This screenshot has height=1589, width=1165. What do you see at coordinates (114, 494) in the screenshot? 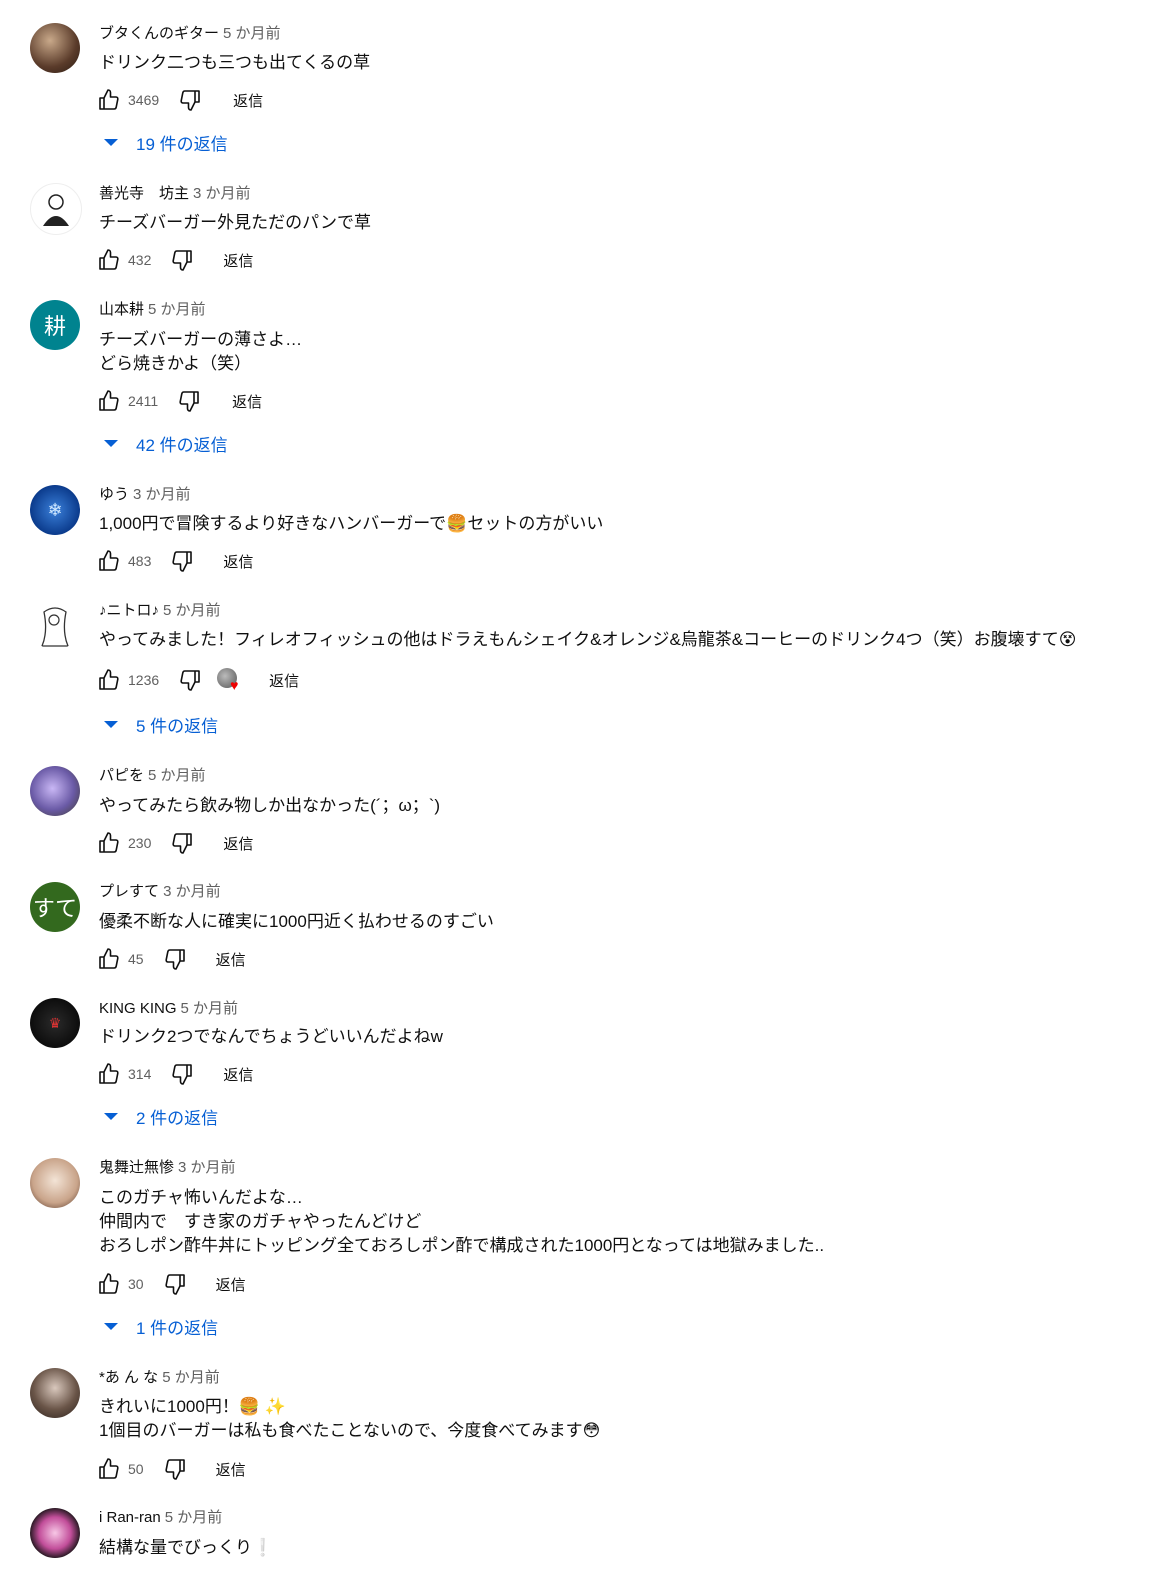
I see `comment-author: ゆう` at bounding box center [114, 494].